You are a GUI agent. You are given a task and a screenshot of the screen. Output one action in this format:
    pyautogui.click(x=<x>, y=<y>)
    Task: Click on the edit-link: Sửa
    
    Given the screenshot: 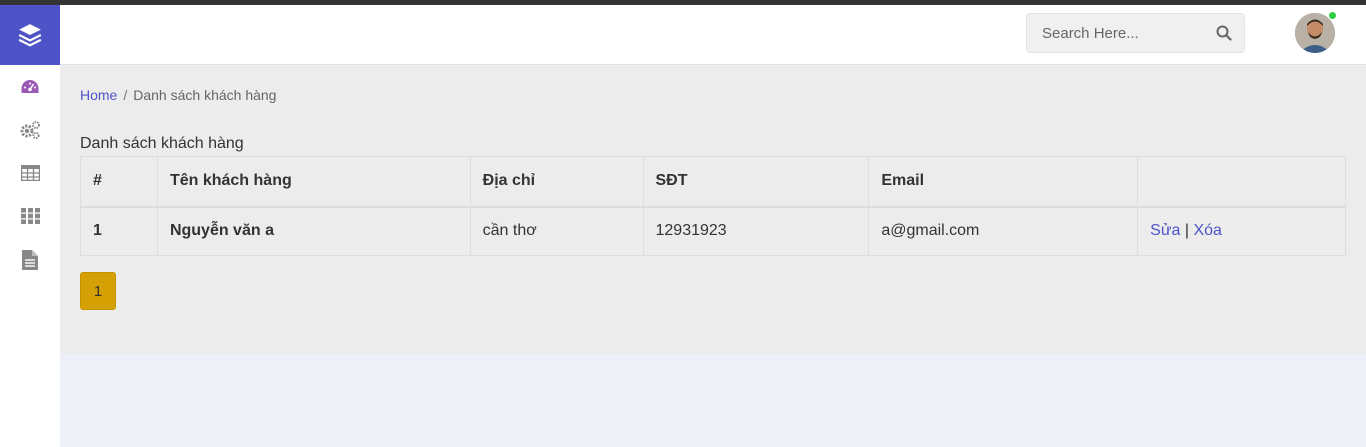 What is the action you would take?
    pyautogui.click(x=1165, y=230)
    